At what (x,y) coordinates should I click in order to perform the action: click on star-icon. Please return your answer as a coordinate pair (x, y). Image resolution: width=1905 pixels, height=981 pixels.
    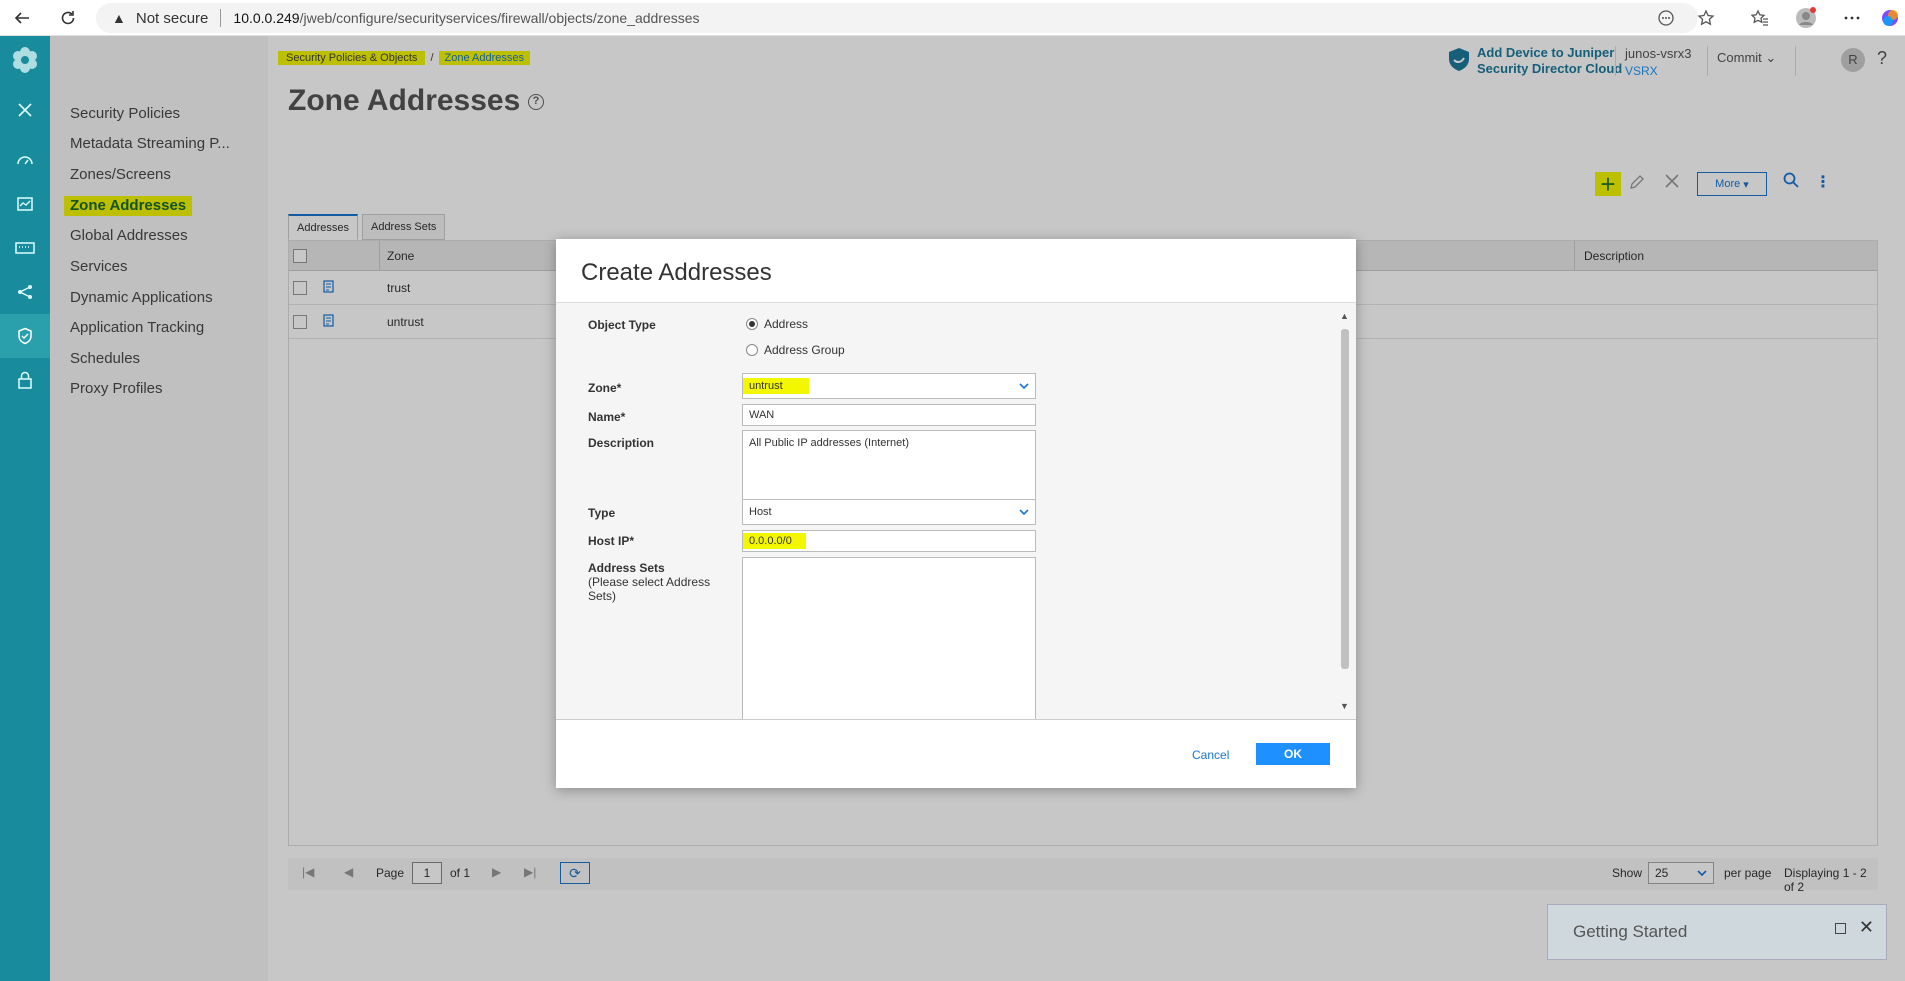
    Looking at the image, I should click on (1706, 18).